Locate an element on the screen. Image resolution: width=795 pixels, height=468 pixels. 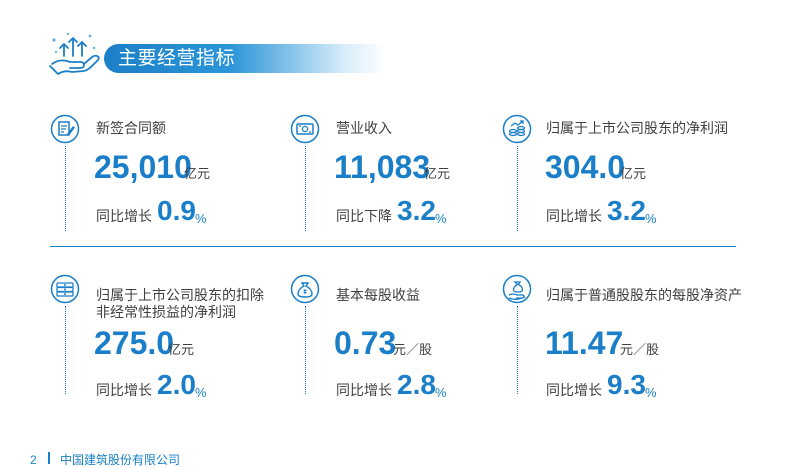
metric-label-line2: 非经常性损益的净利润 is located at coordinates (166, 312).